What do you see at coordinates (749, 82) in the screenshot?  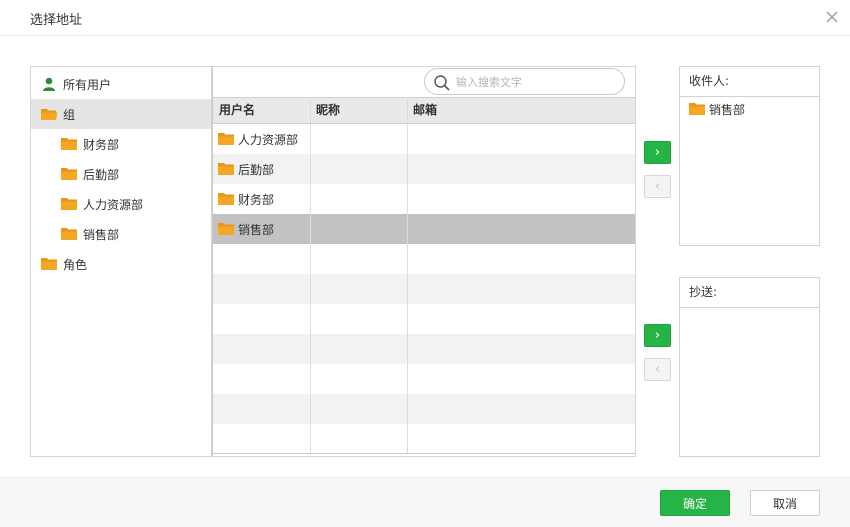 I see `recipients-label: 收件人:` at bounding box center [749, 82].